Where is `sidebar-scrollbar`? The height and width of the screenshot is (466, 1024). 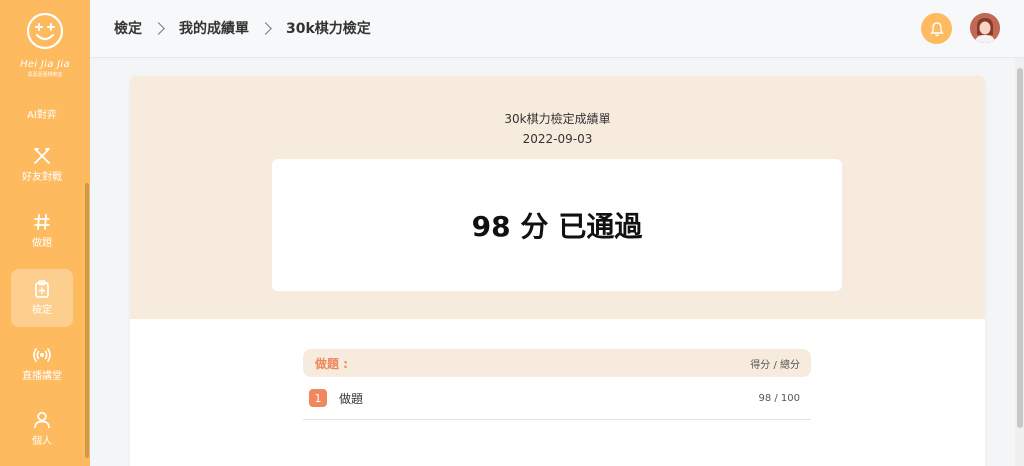 sidebar-scrollbar is located at coordinates (87, 320).